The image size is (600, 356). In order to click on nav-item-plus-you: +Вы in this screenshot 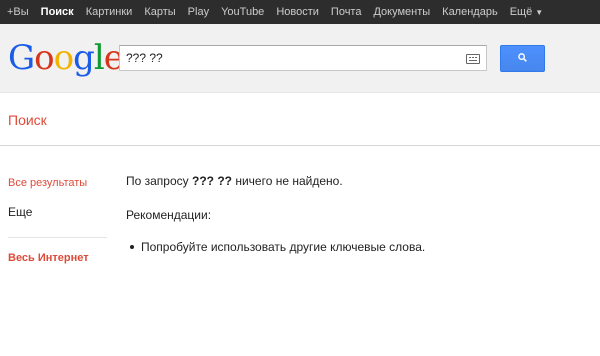, I will do `click(17, 12)`.